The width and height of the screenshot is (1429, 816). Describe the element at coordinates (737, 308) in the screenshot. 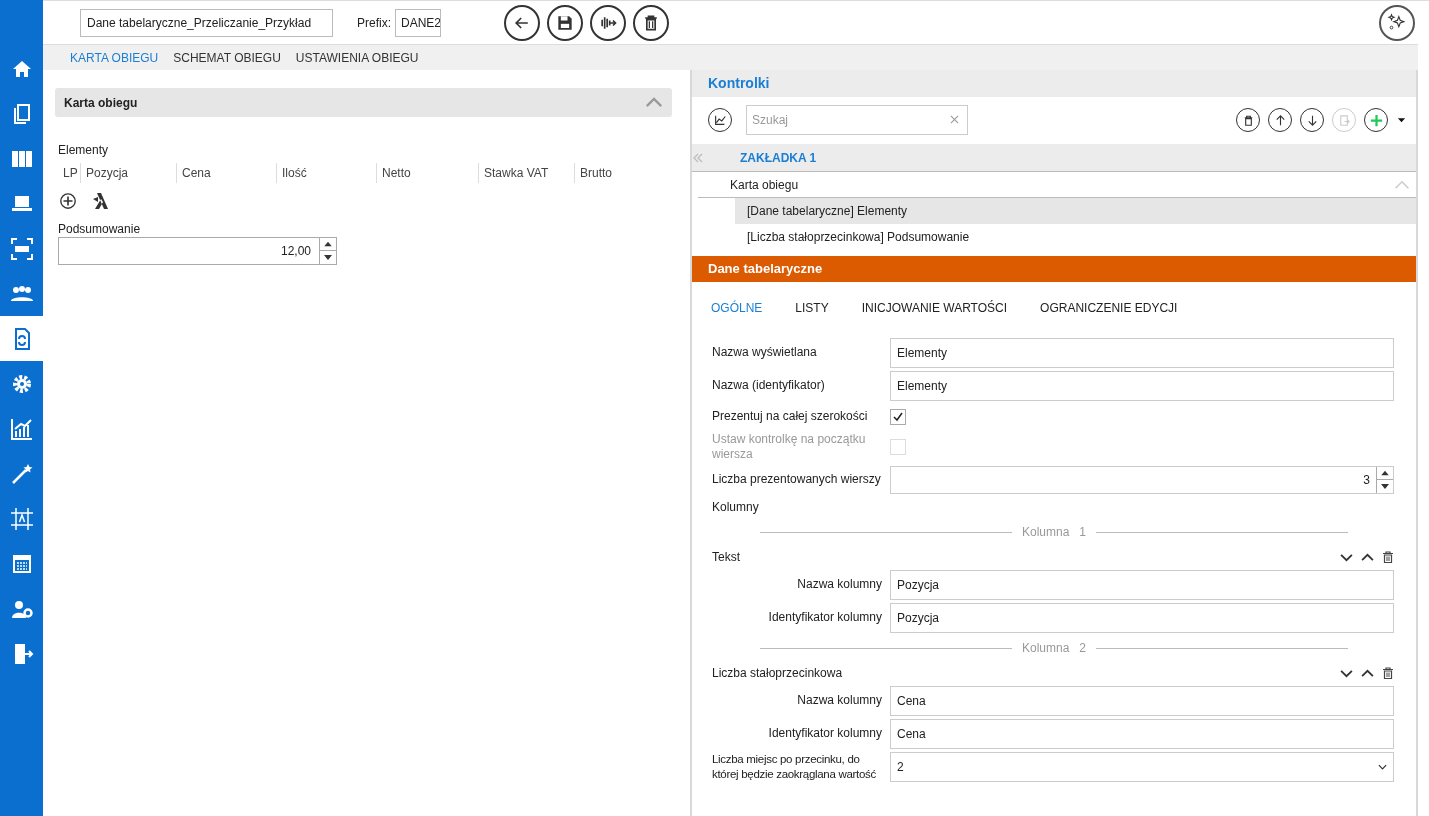

I see `tab: OGÓLNE` at that location.